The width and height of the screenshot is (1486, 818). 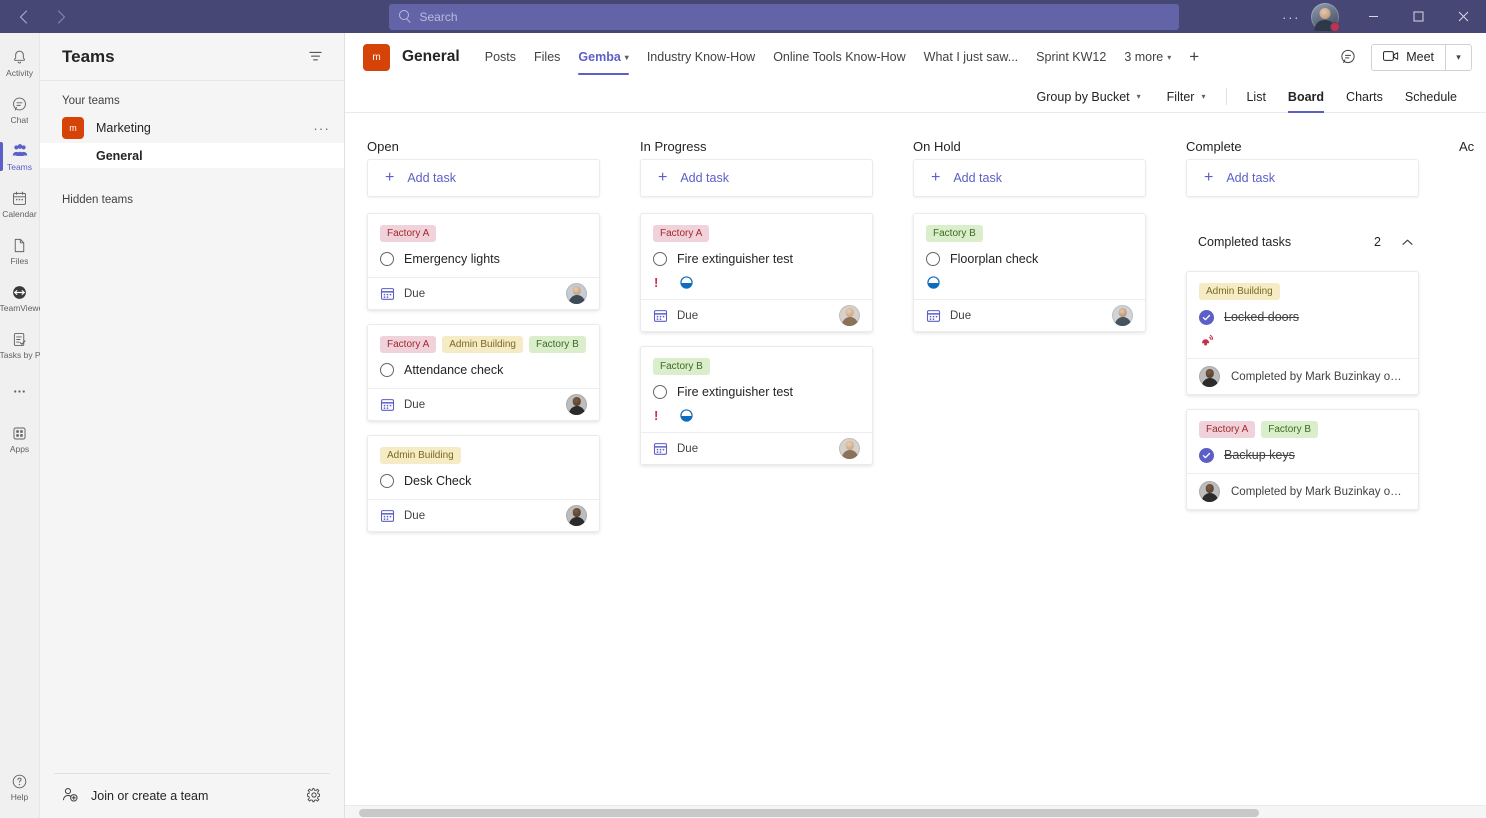 What do you see at coordinates (547, 57) in the screenshot?
I see `tab-files: Files` at bounding box center [547, 57].